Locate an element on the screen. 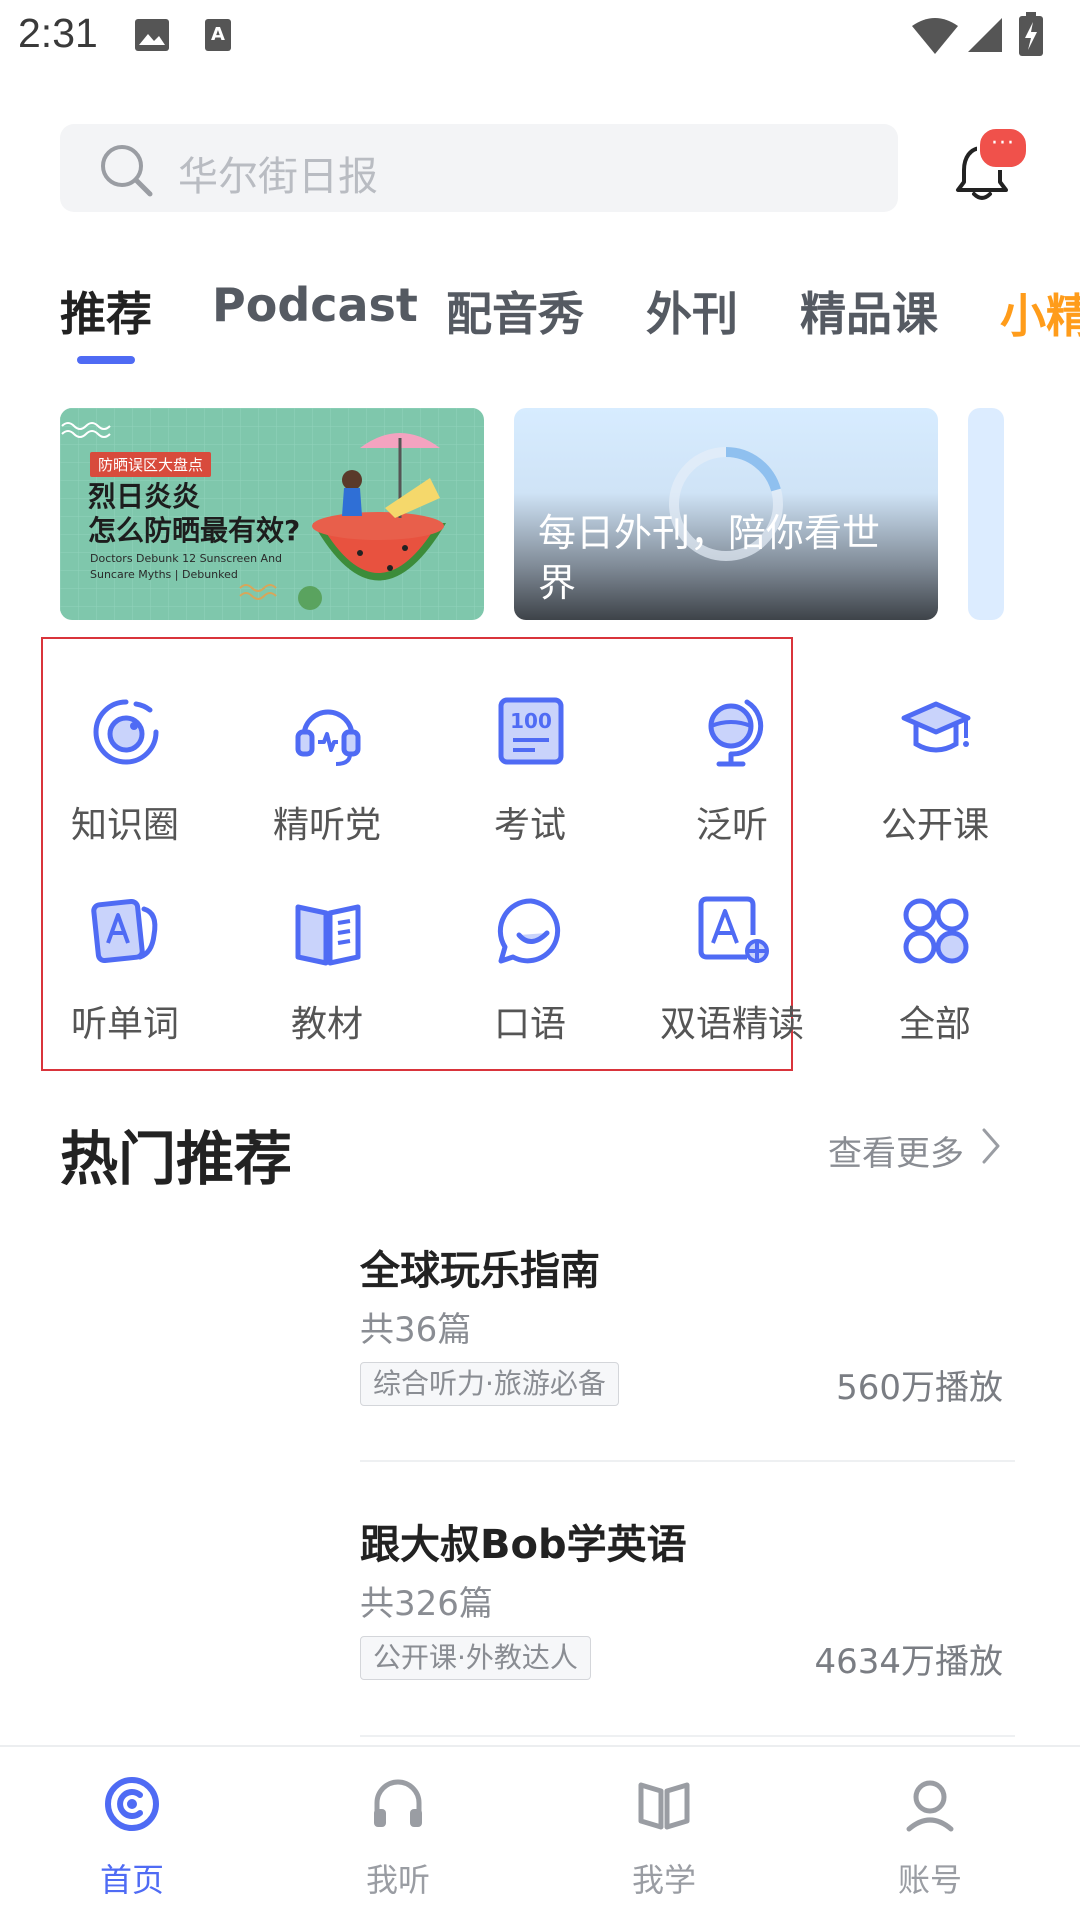 The height and width of the screenshot is (1922, 1080). tab-foreign-journals: 外刊 is located at coordinates (692, 311).